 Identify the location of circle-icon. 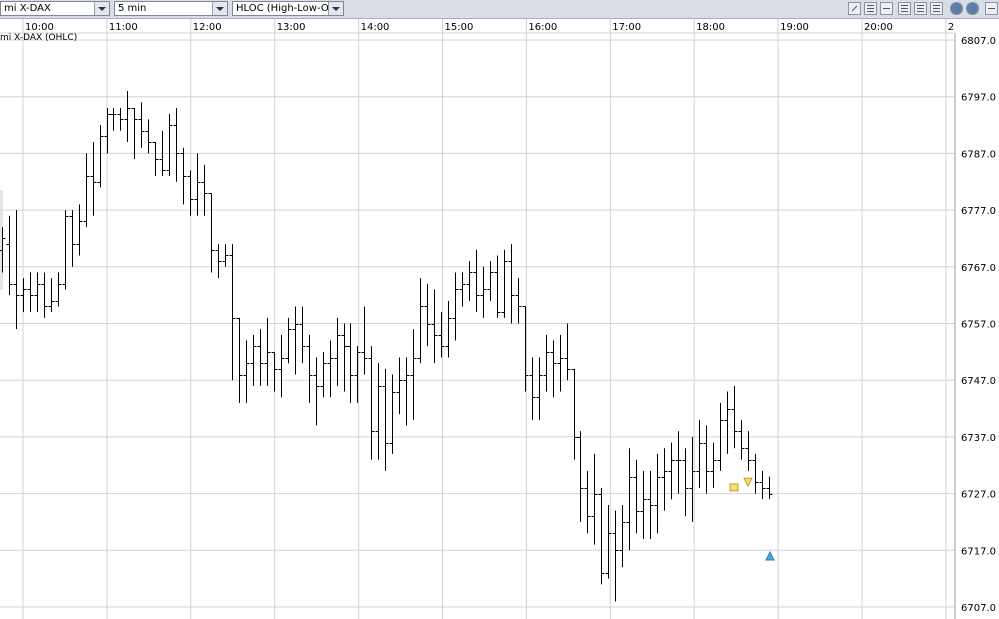
(956, 8).